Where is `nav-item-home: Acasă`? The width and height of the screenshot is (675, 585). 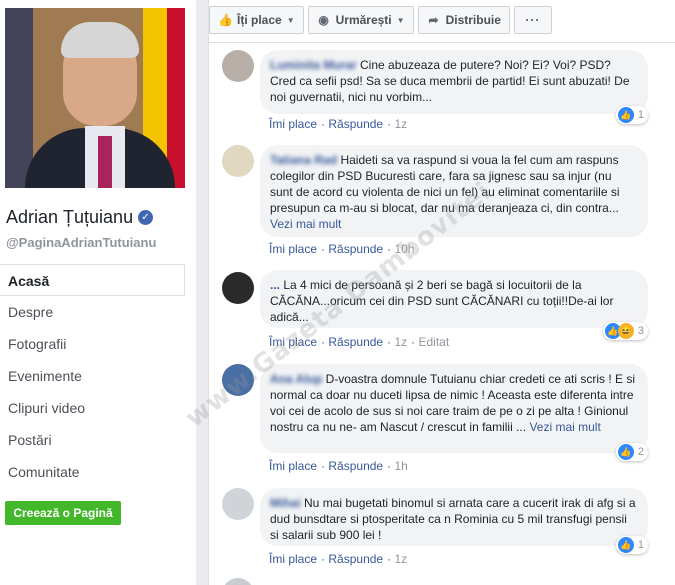 nav-item-home: Acasă is located at coordinates (92, 280).